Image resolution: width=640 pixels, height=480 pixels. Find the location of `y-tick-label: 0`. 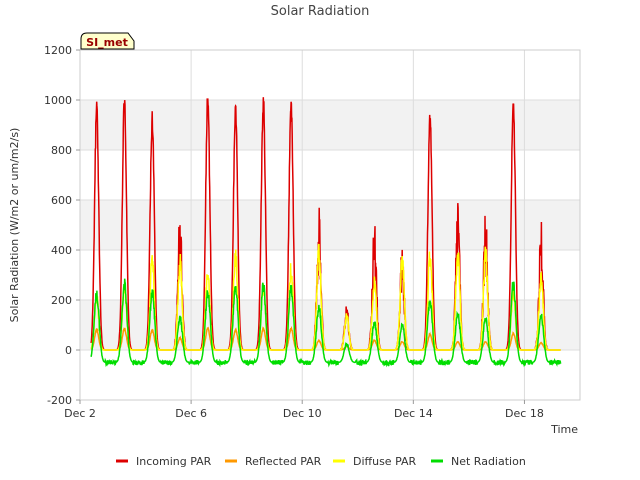

y-tick-label: 0 is located at coordinates (68, 350).